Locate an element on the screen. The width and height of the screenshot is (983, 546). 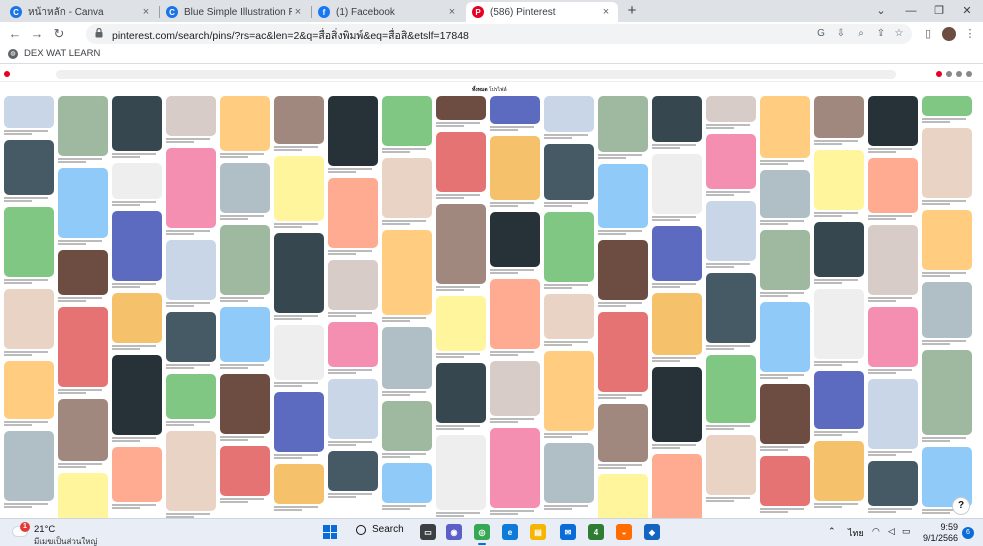
profile-icon is located at coordinates (959, 74).